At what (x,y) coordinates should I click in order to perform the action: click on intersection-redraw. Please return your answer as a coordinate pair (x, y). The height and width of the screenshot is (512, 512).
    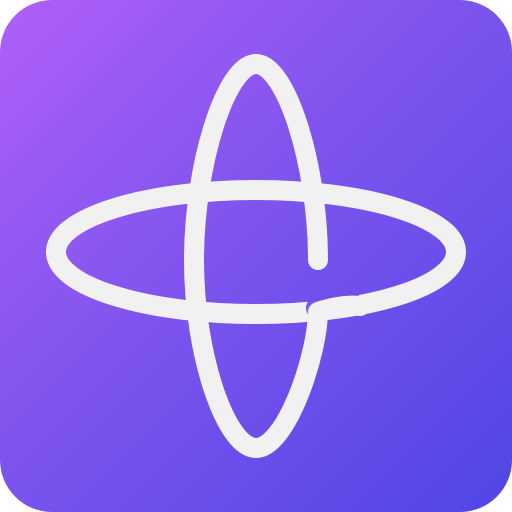
    Looking at the image, I should click on (339, 308).